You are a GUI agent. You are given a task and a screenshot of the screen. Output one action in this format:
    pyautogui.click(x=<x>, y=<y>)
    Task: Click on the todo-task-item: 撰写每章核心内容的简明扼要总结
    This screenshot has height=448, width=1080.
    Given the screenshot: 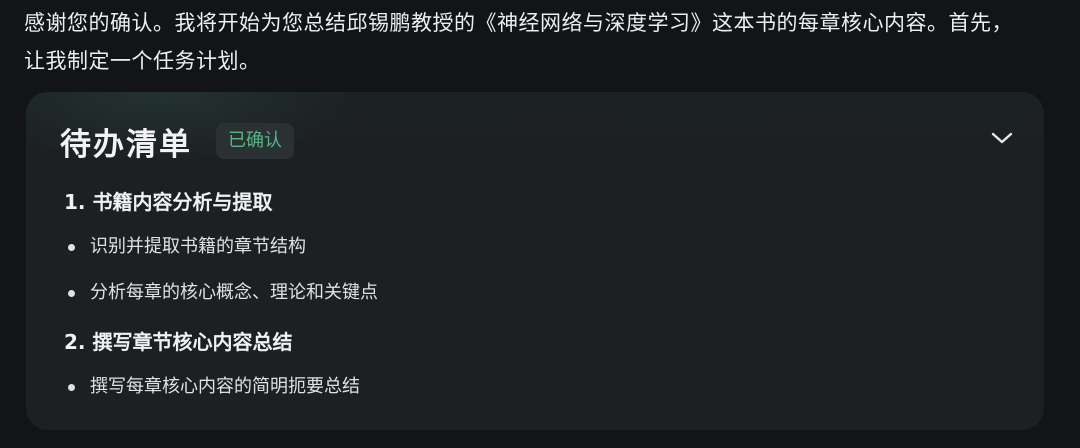 What is the action you would take?
    pyautogui.click(x=534, y=387)
    